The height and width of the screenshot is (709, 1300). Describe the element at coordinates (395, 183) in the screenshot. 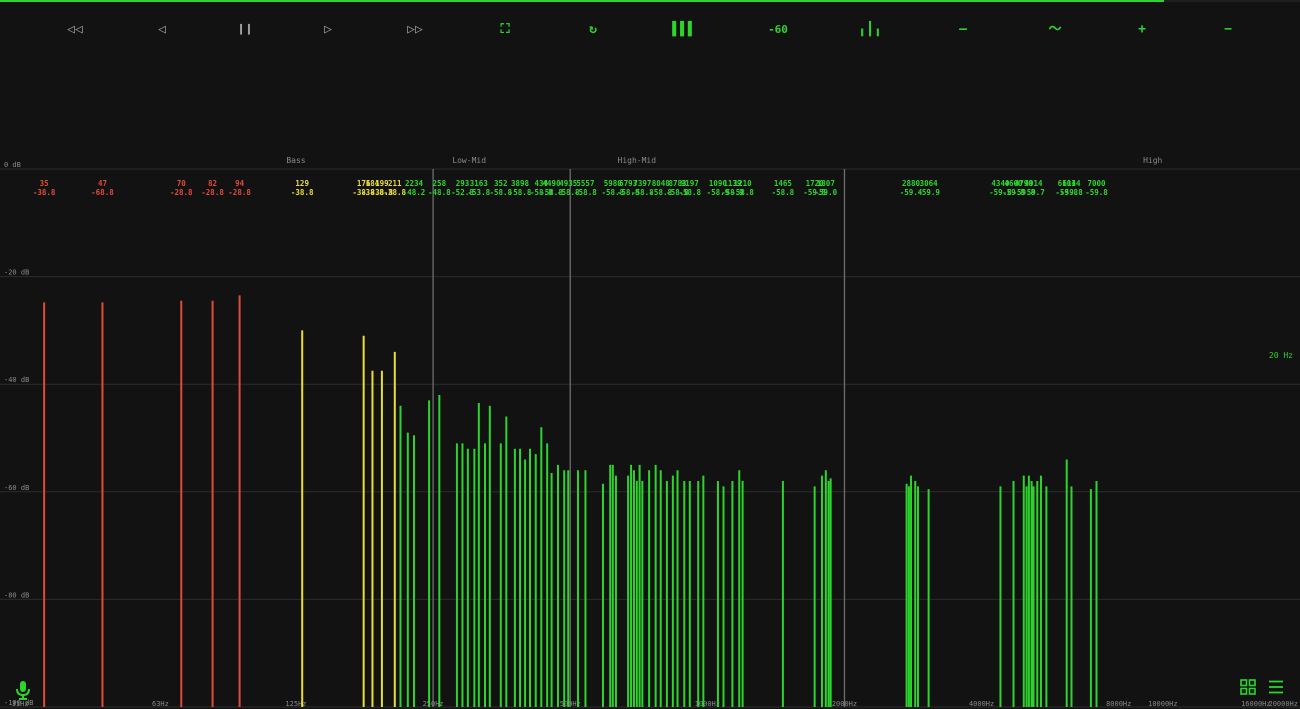

I see `peak-frequency-label: 211` at that location.